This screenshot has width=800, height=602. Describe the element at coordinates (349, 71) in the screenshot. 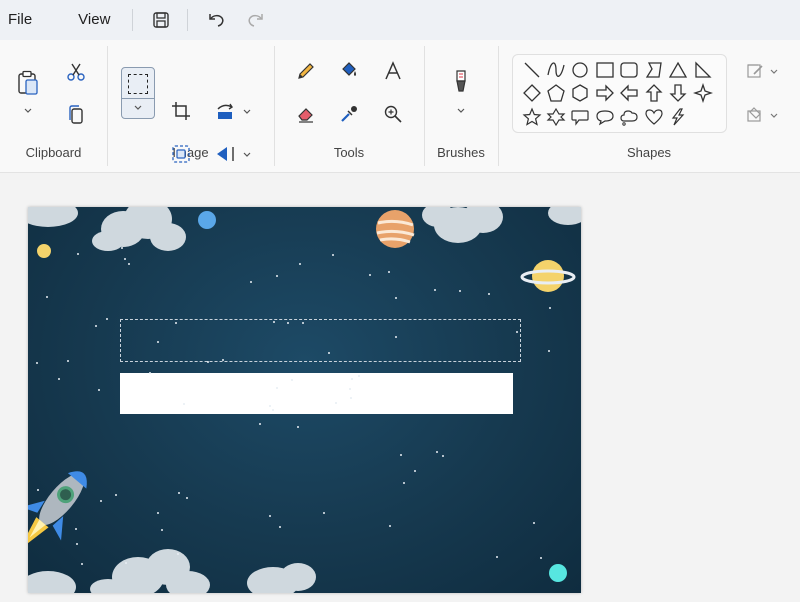

I see `fill-icon` at that location.